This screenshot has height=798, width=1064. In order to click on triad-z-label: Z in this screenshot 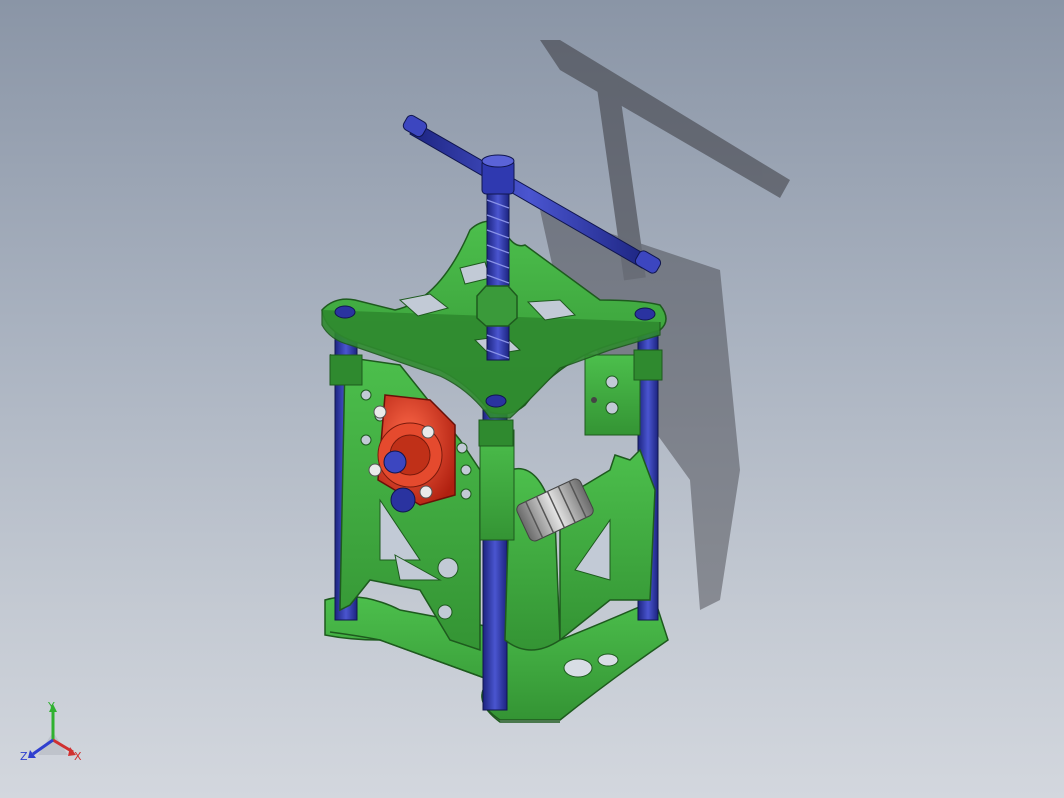, I will do `click(24, 756)`.